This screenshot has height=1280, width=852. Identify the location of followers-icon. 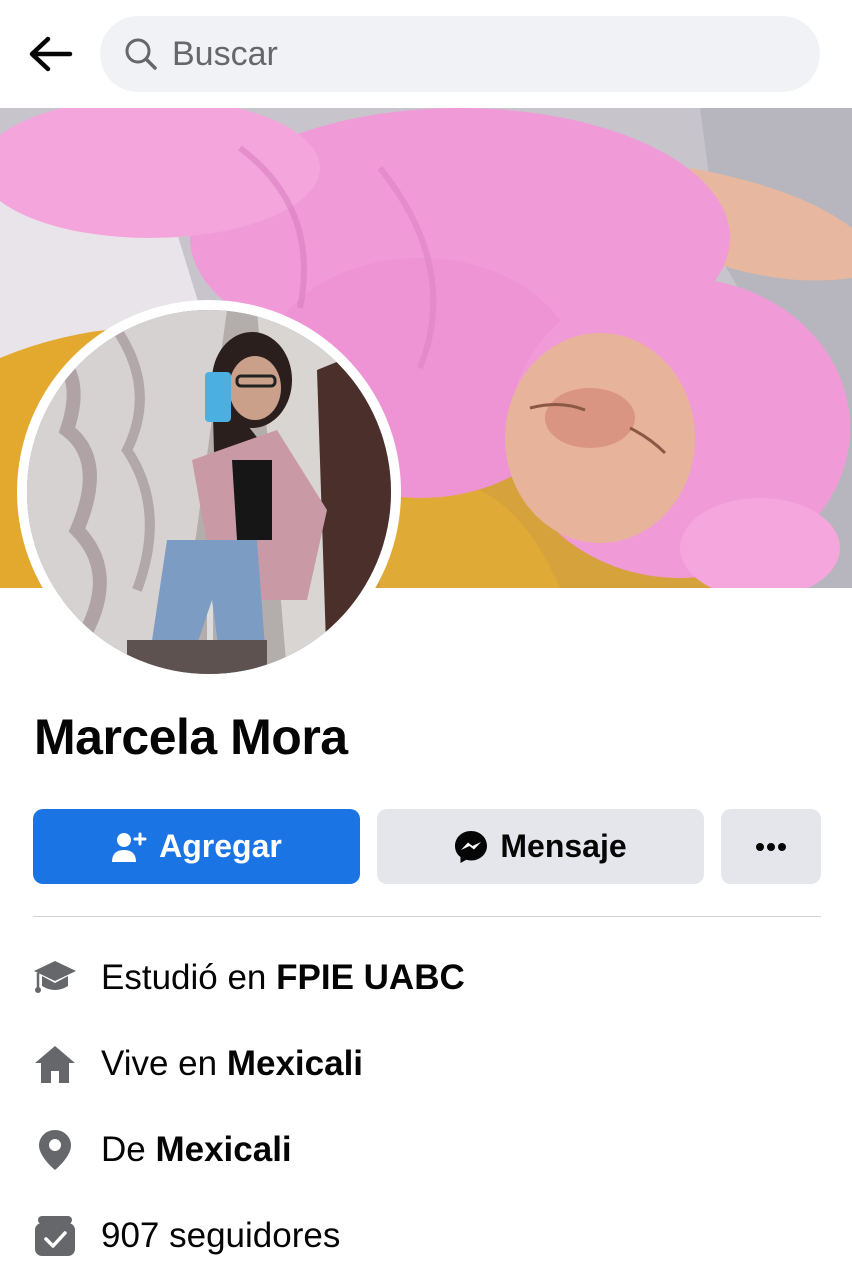
(55, 1236).